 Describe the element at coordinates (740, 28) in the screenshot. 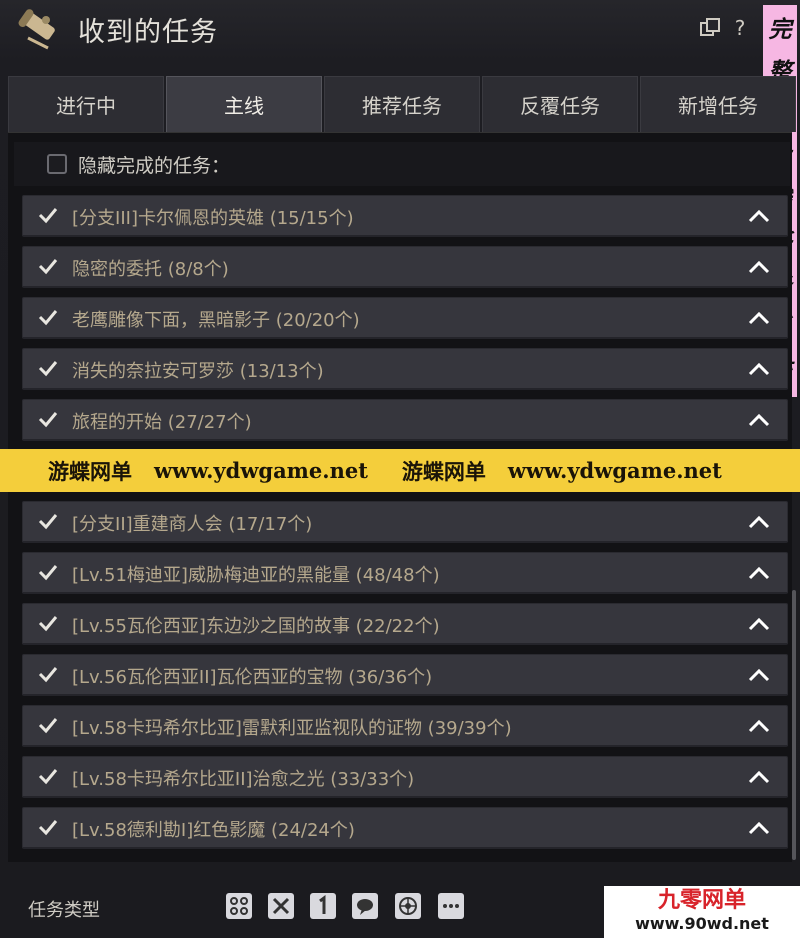

I see `help-icon: ?` at that location.